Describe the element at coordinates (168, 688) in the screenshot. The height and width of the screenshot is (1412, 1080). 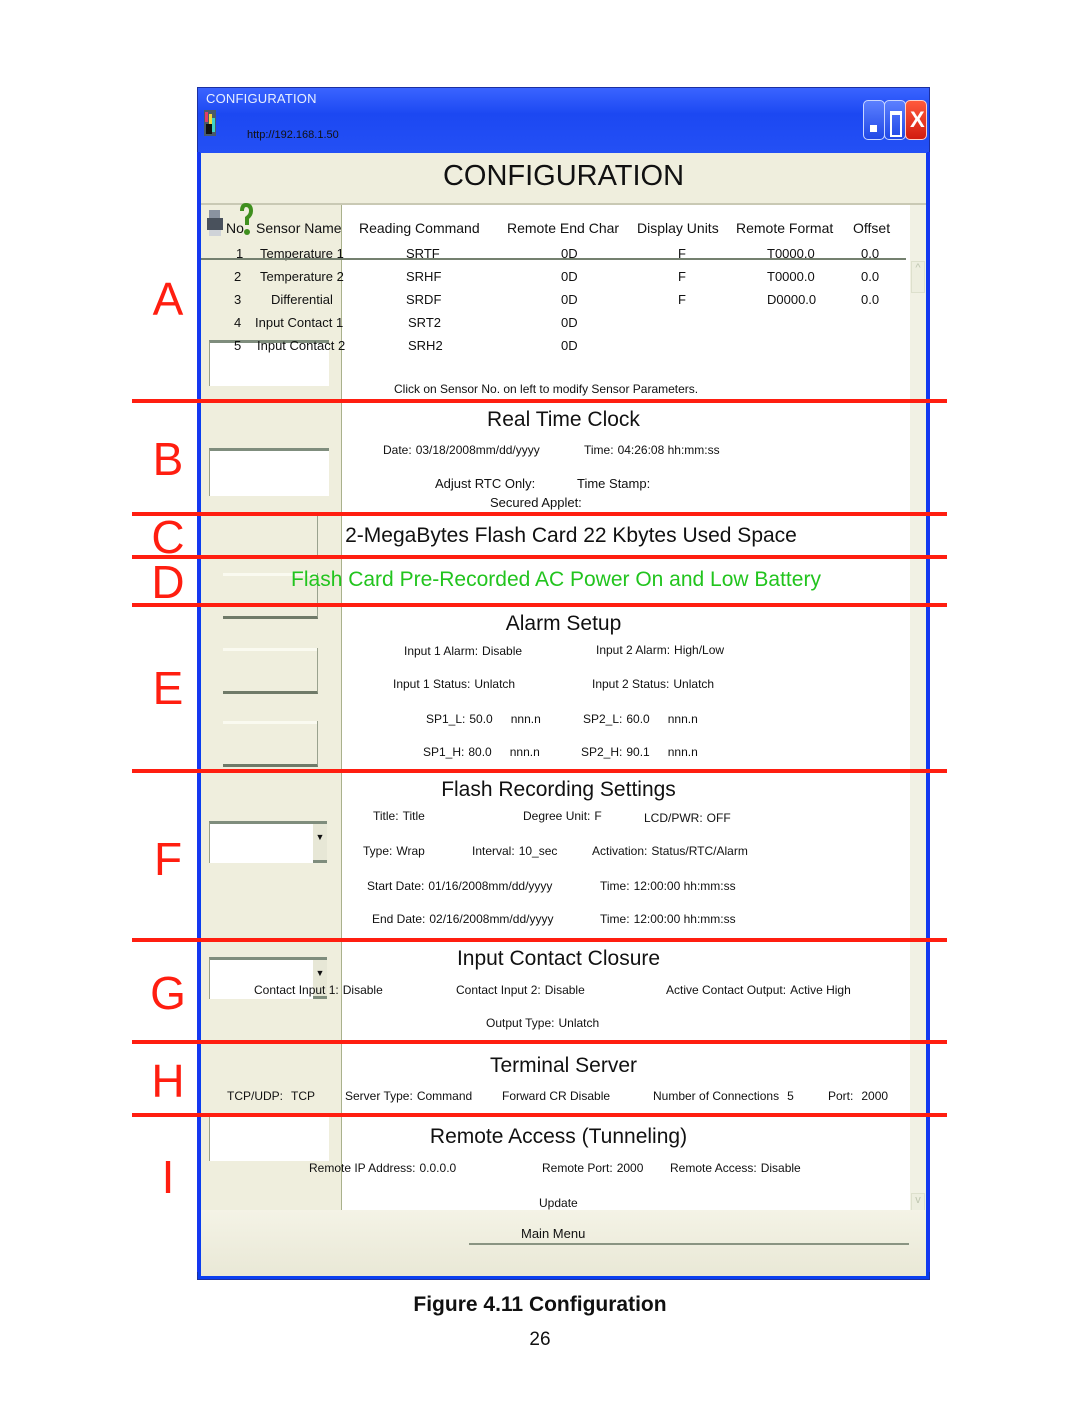
I see `section-label-e: E` at that location.